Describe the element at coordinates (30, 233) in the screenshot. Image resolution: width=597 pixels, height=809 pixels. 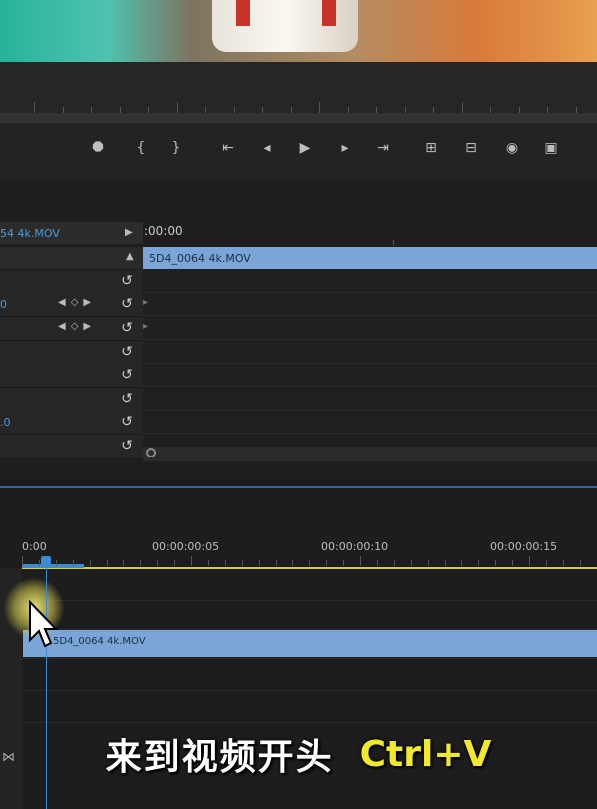
I see `effect-clip-name: 54 4k.MOV` at that location.